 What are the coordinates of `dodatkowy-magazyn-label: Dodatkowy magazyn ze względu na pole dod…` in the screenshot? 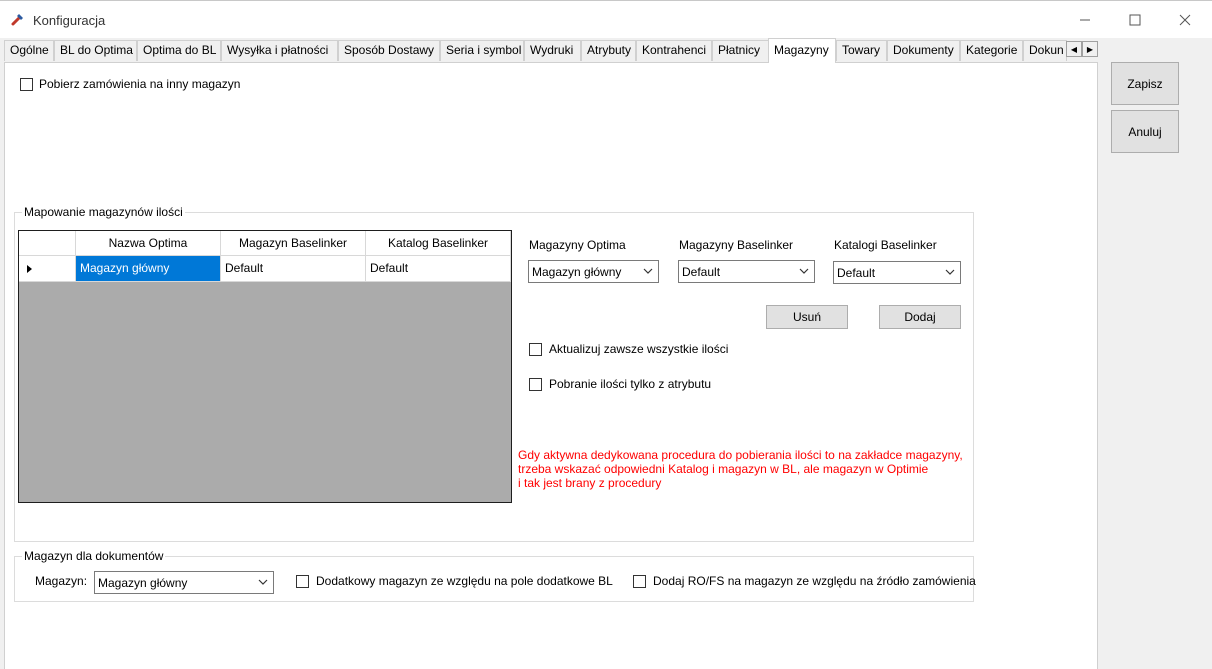 It's located at (464, 581).